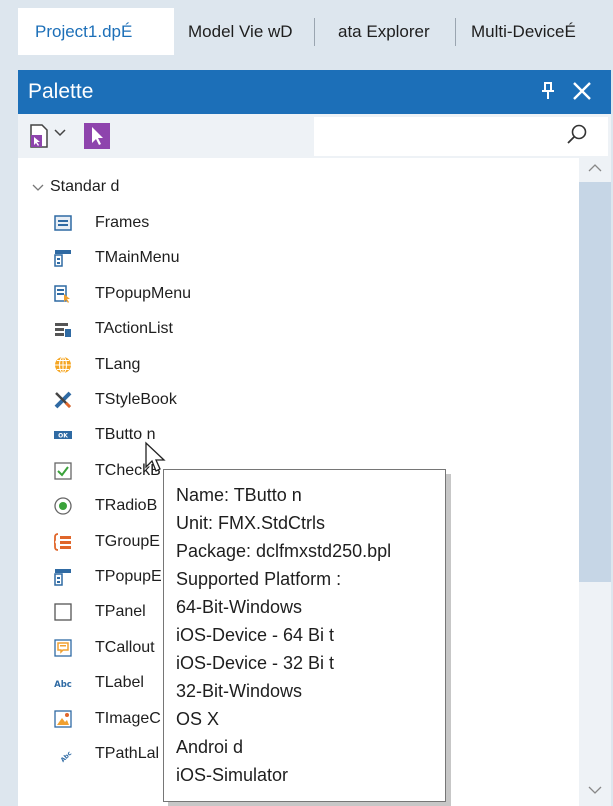 Image resolution: width=613 pixels, height=806 pixels. What do you see at coordinates (284, 551) in the screenshot?
I see `tooltip-package: Package: dclfmxstd250.bpl` at bounding box center [284, 551].